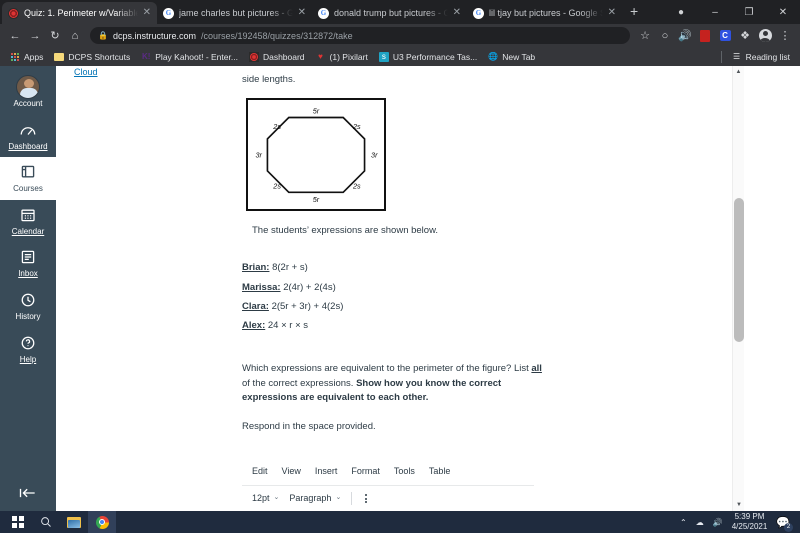 The image size is (800, 533). What do you see at coordinates (28, 87) in the screenshot?
I see `user-avatar-icon` at bounding box center [28, 87].